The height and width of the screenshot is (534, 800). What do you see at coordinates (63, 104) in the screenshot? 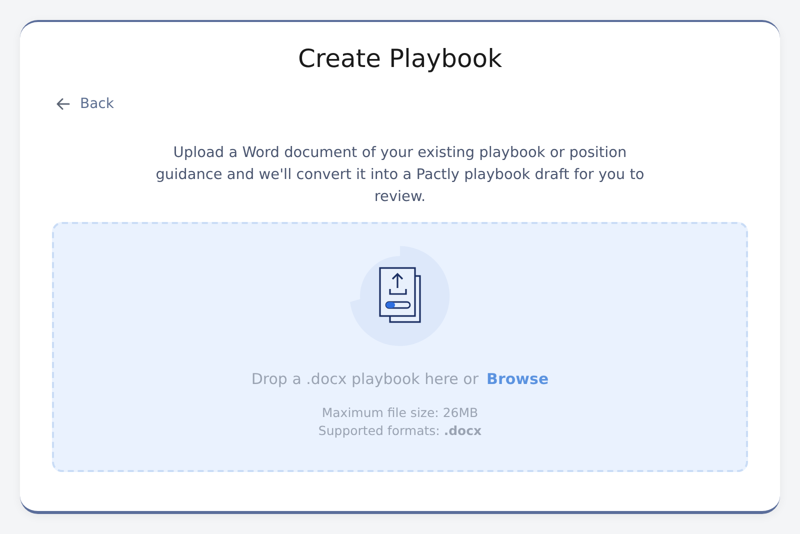
I see `back-arrow-icon` at bounding box center [63, 104].